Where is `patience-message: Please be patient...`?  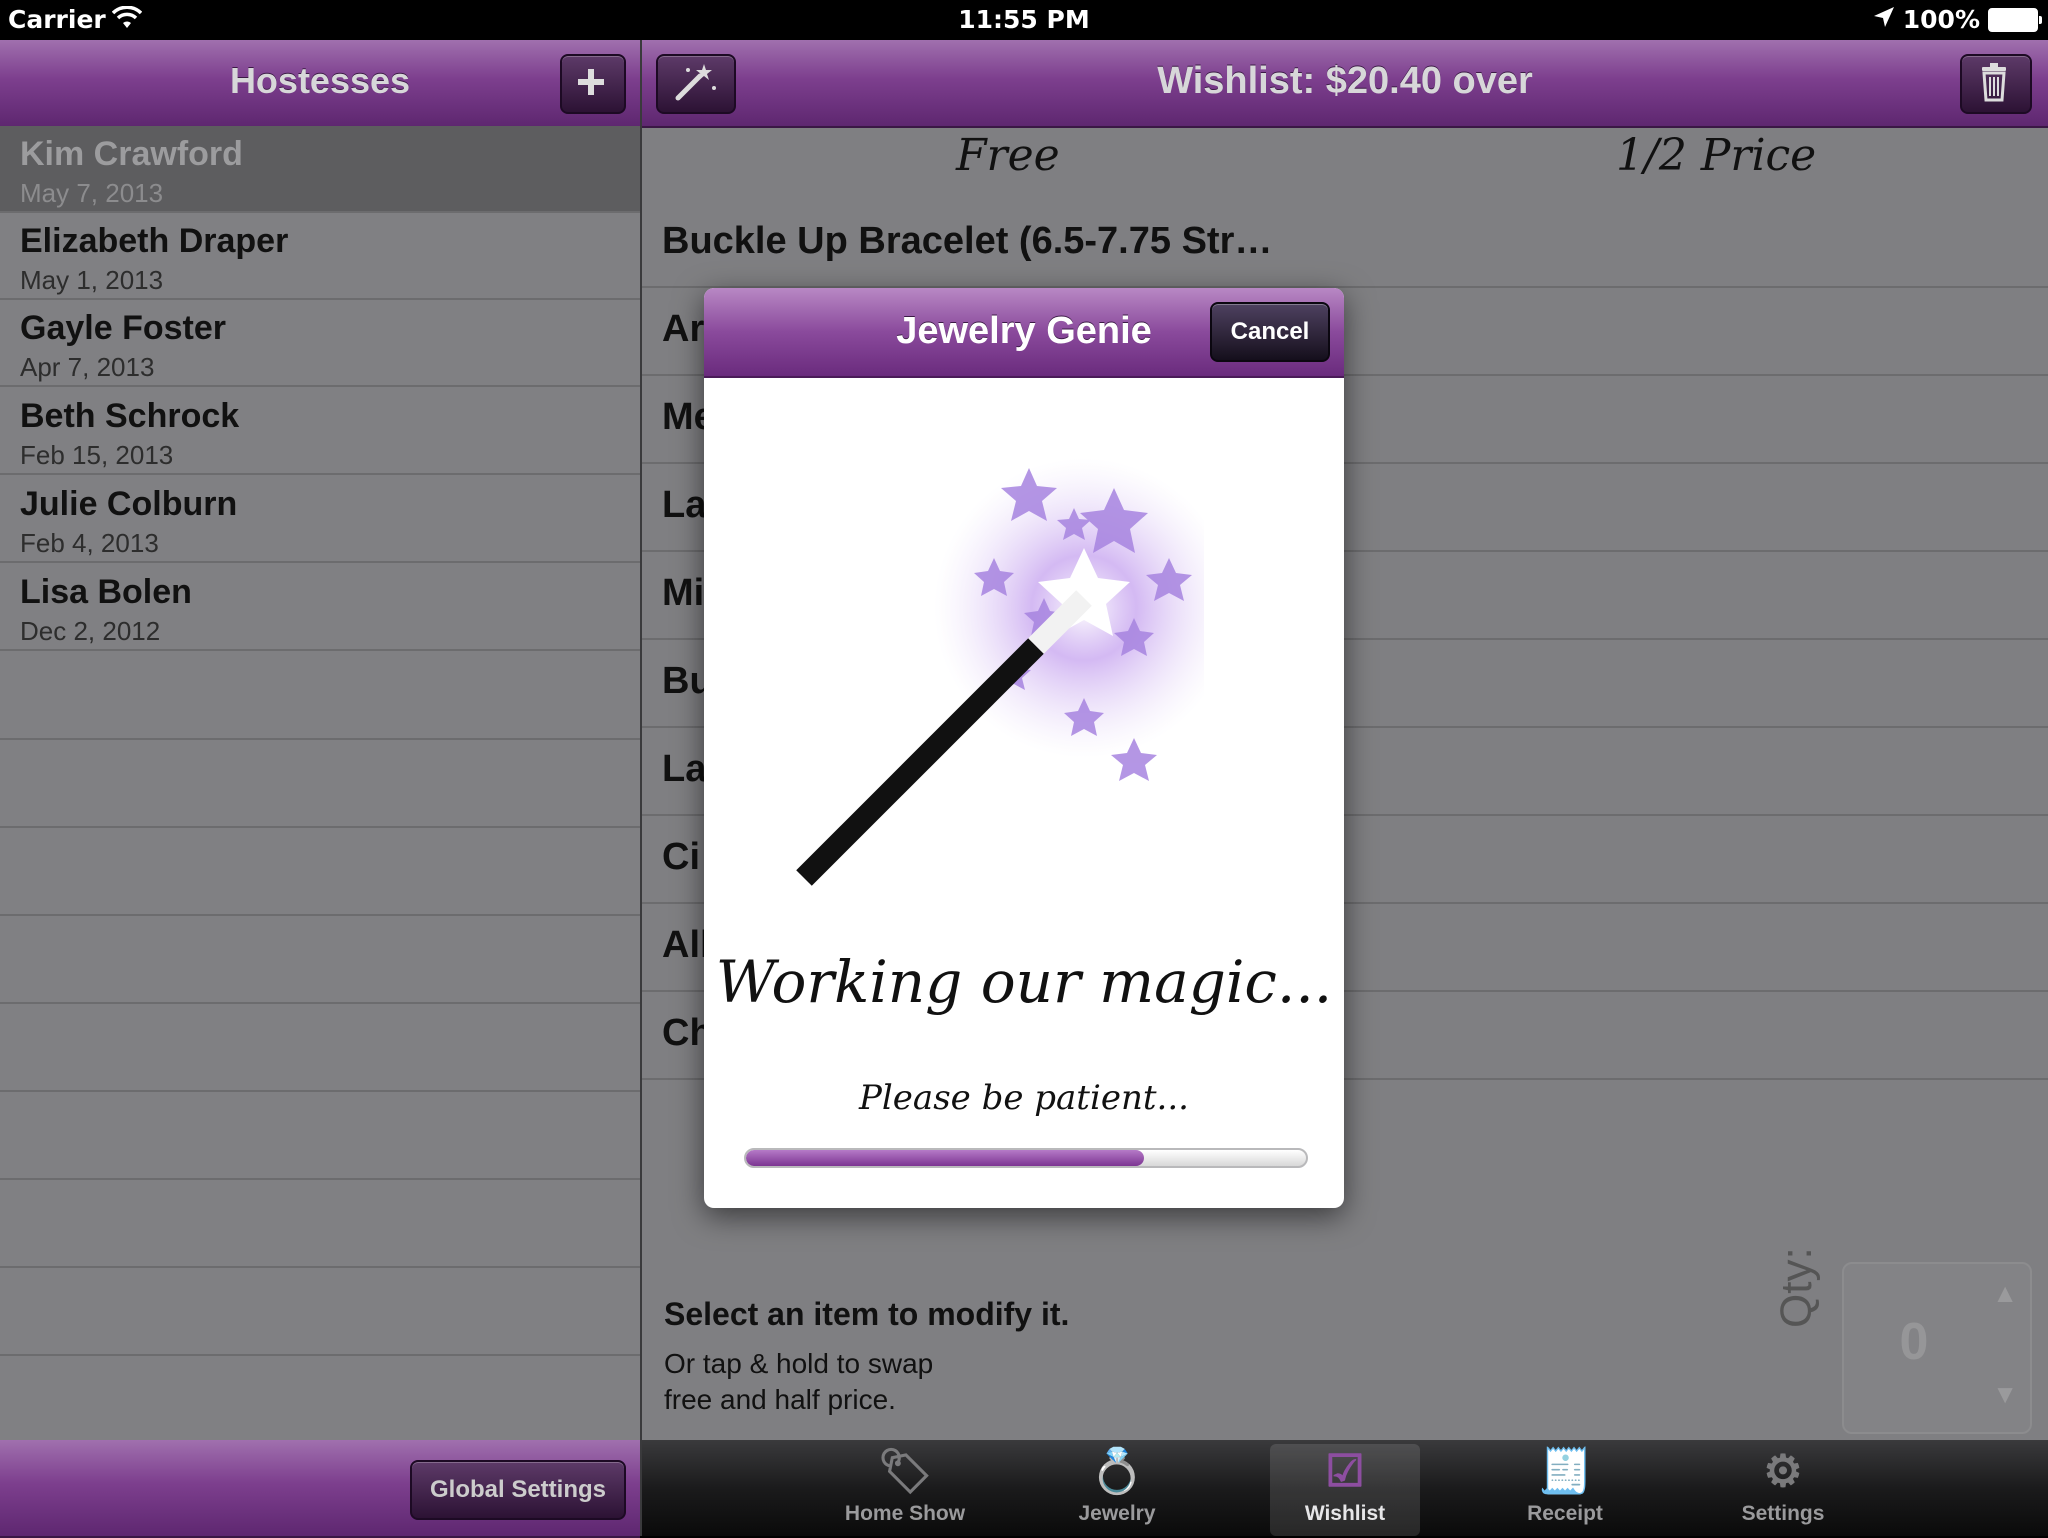 patience-message: Please be patient... is located at coordinates (1024, 1098).